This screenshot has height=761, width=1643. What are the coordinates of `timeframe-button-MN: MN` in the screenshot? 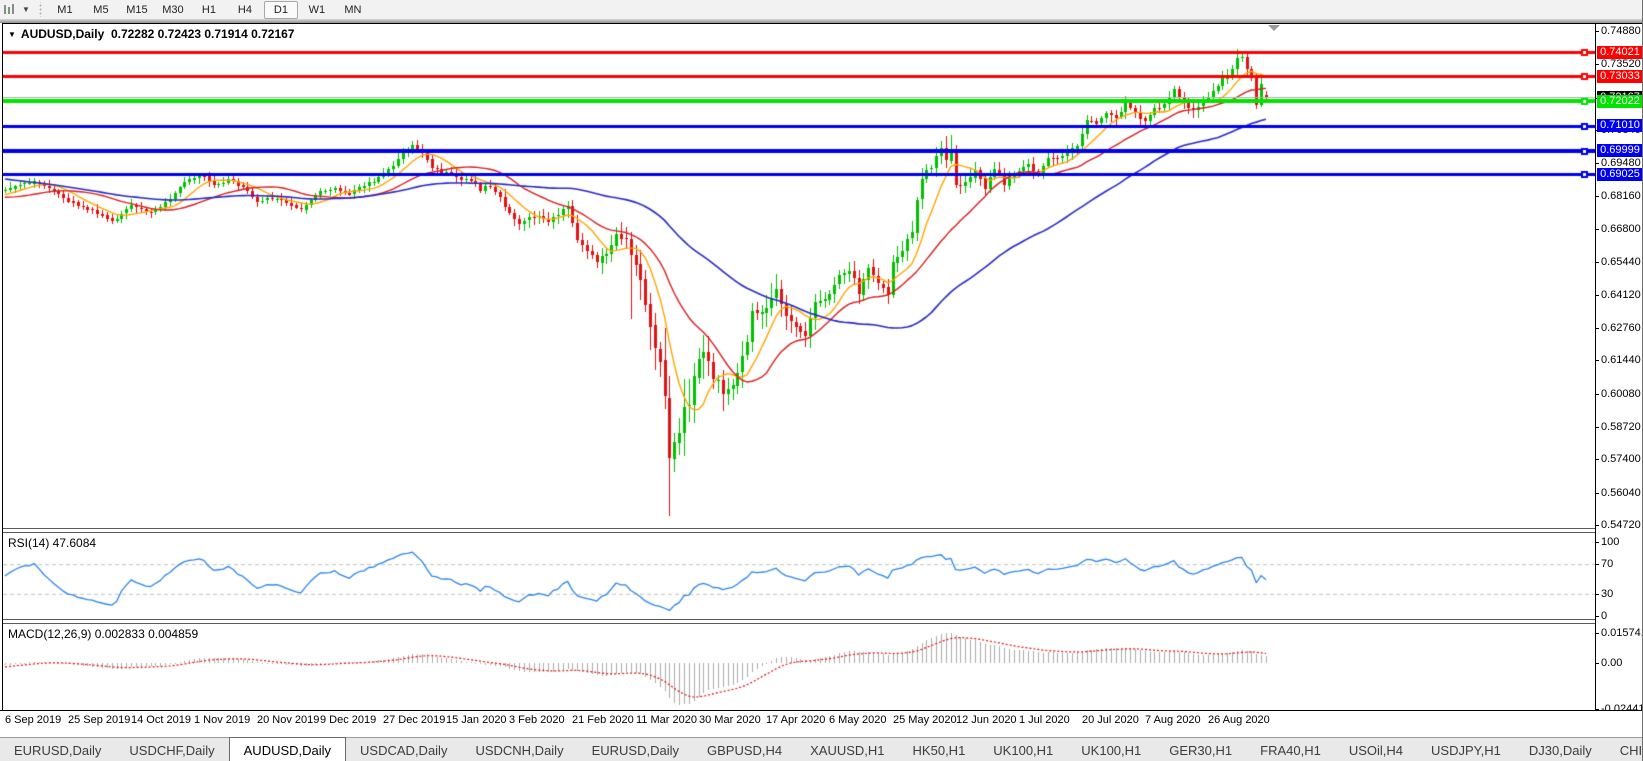 It's located at (353, 10).